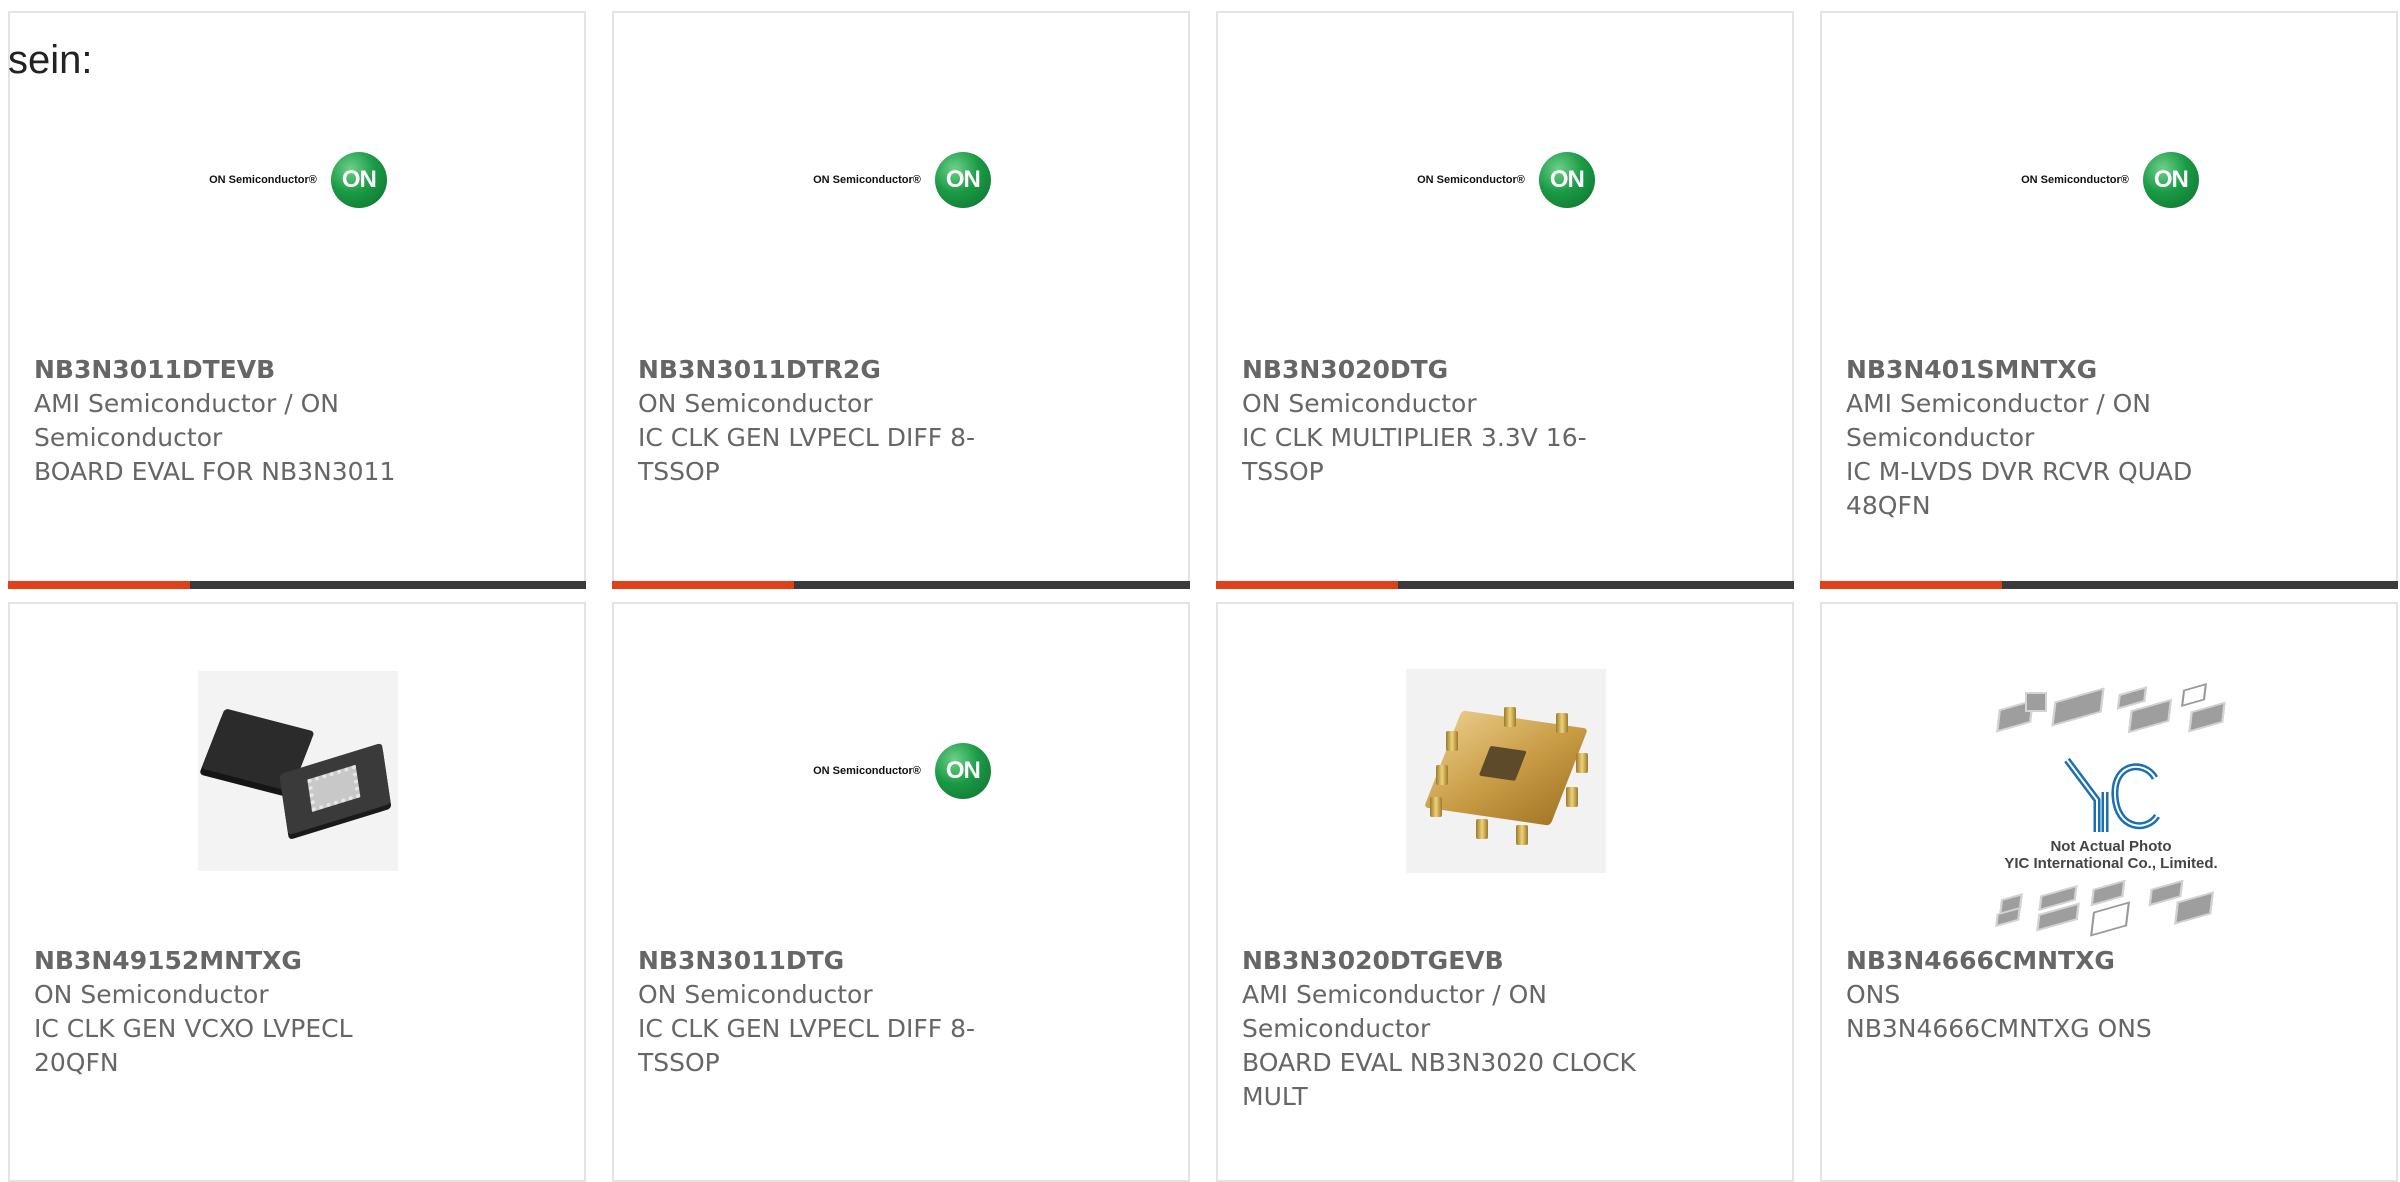 The width and height of the screenshot is (2400, 1182). Describe the element at coordinates (50, 60) in the screenshot. I see `lead-text: sein:` at that location.